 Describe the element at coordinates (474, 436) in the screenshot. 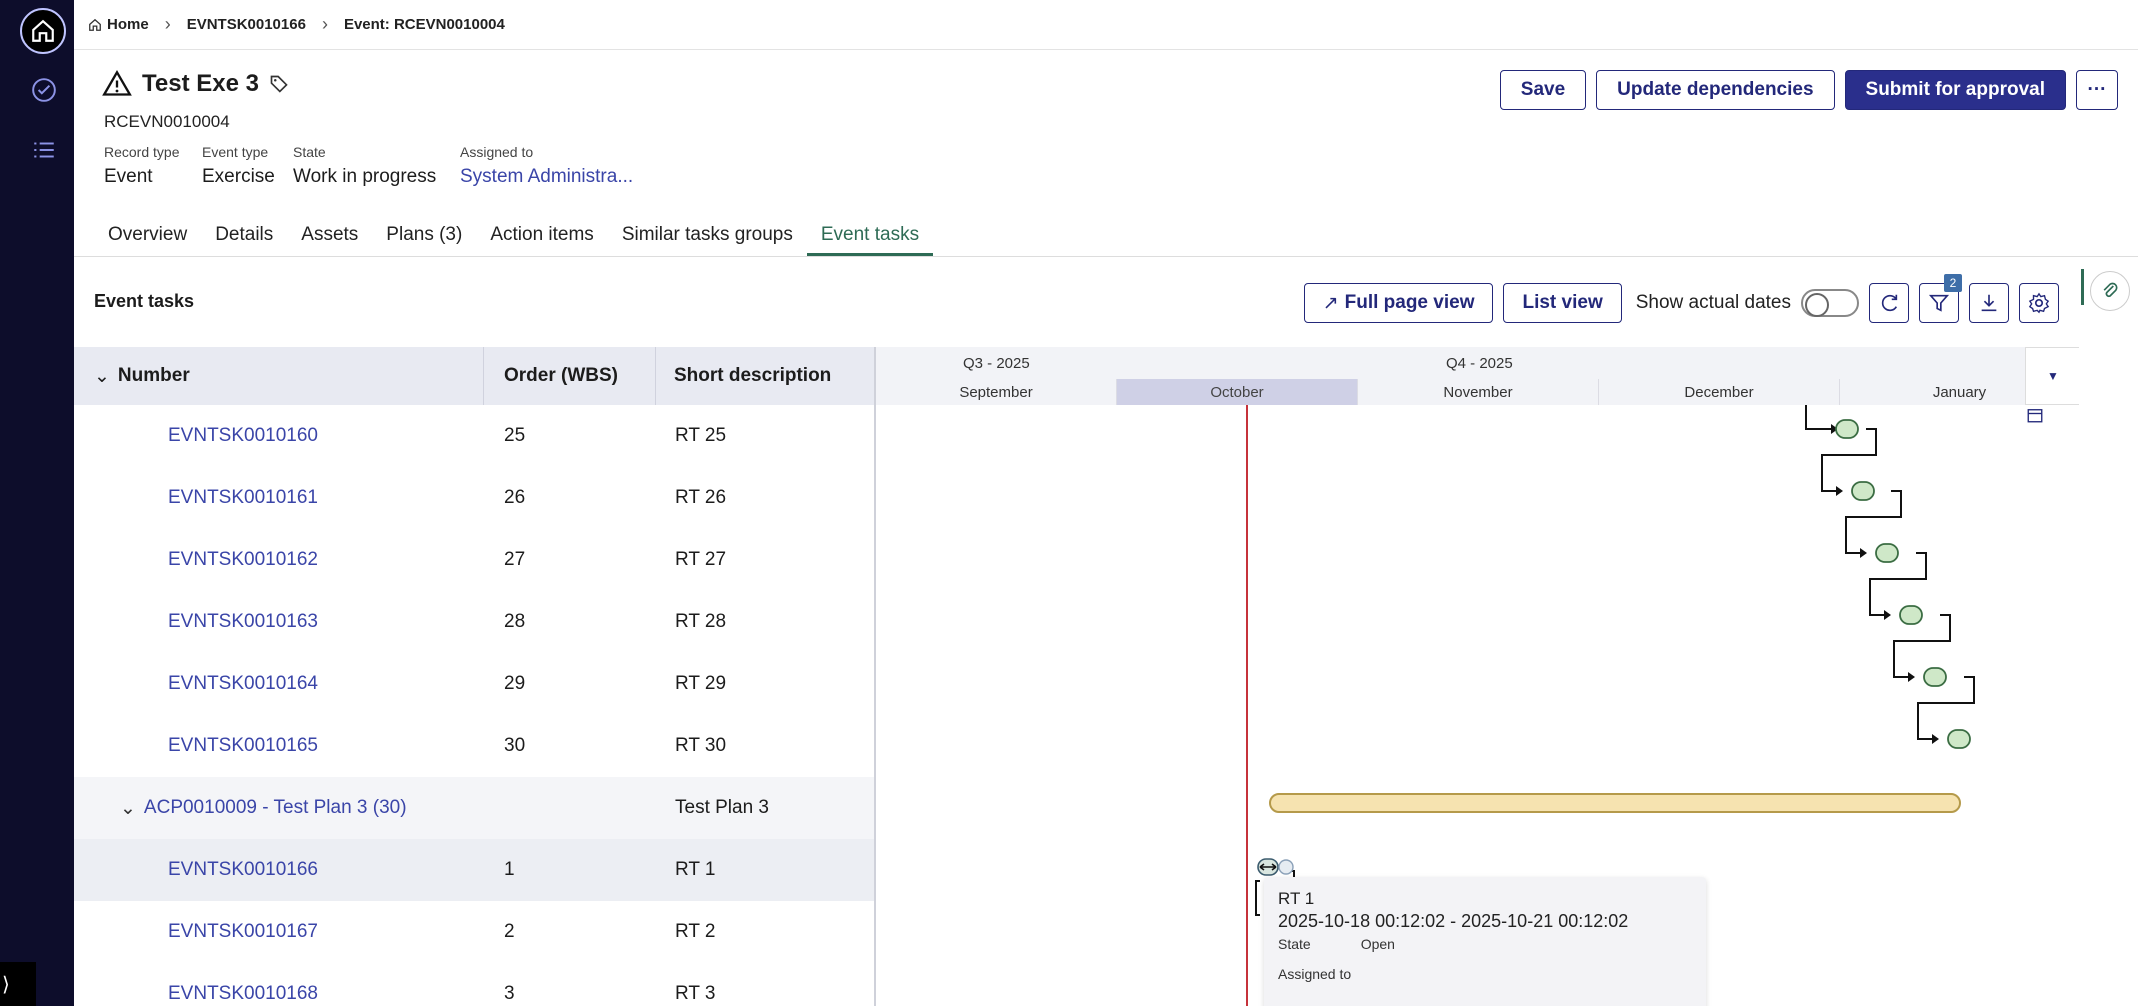

I see `table-row: EVNTSK0010160 25 RT 25` at that location.